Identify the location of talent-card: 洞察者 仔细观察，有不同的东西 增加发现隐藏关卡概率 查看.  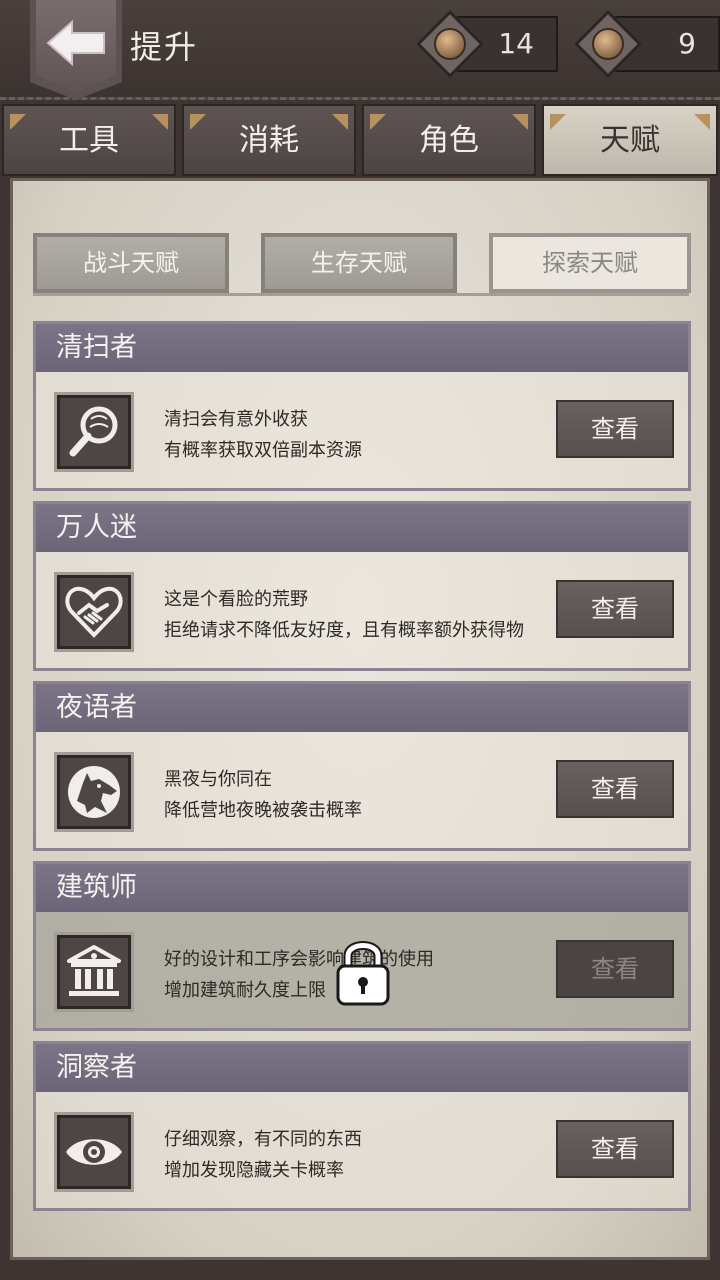
(362, 1126).